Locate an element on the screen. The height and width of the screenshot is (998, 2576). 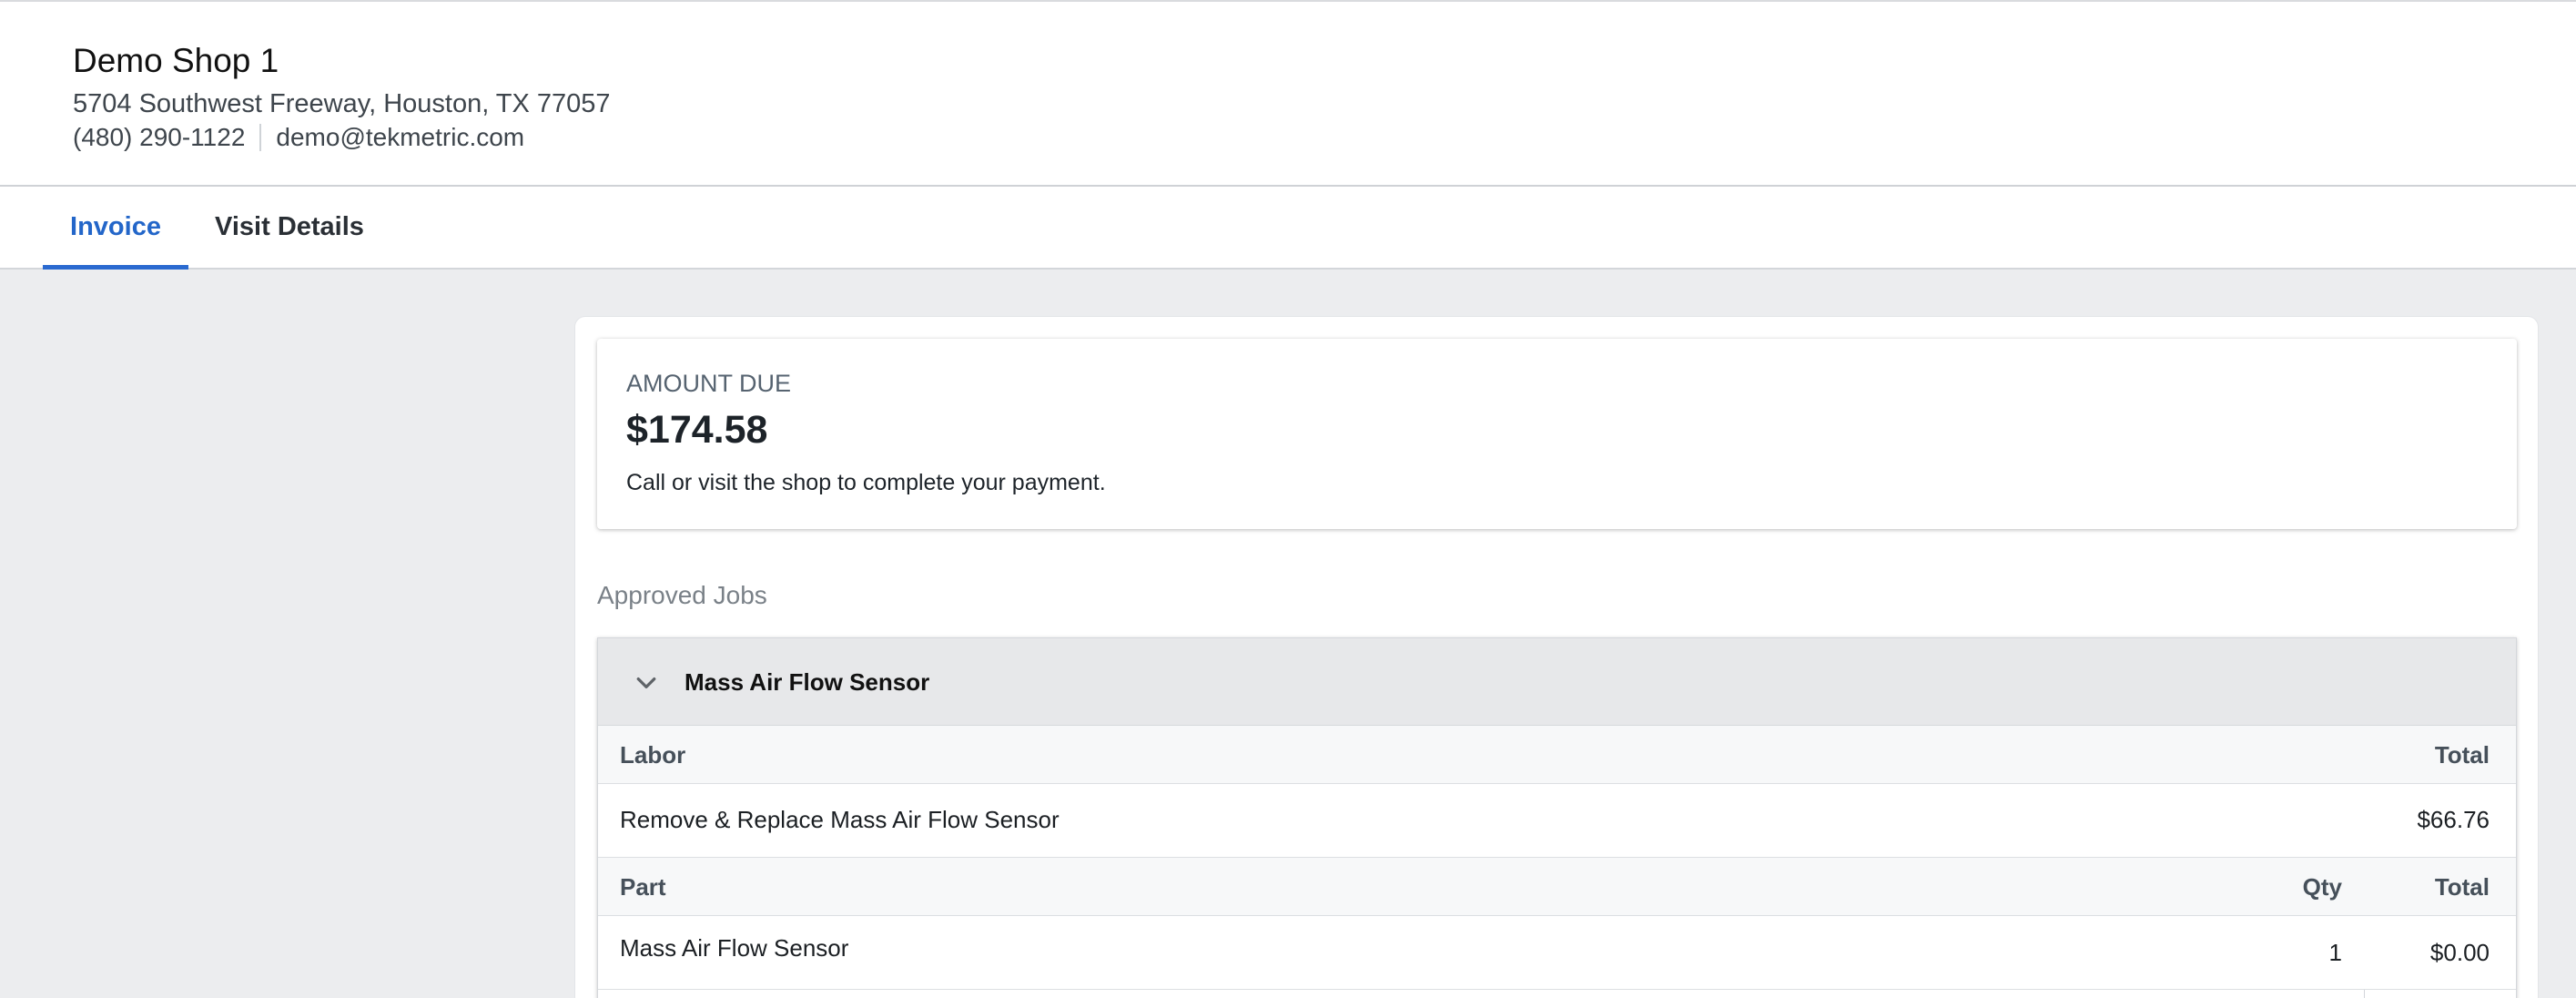
part-item-qty: 1 is located at coordinates (2335, 952).